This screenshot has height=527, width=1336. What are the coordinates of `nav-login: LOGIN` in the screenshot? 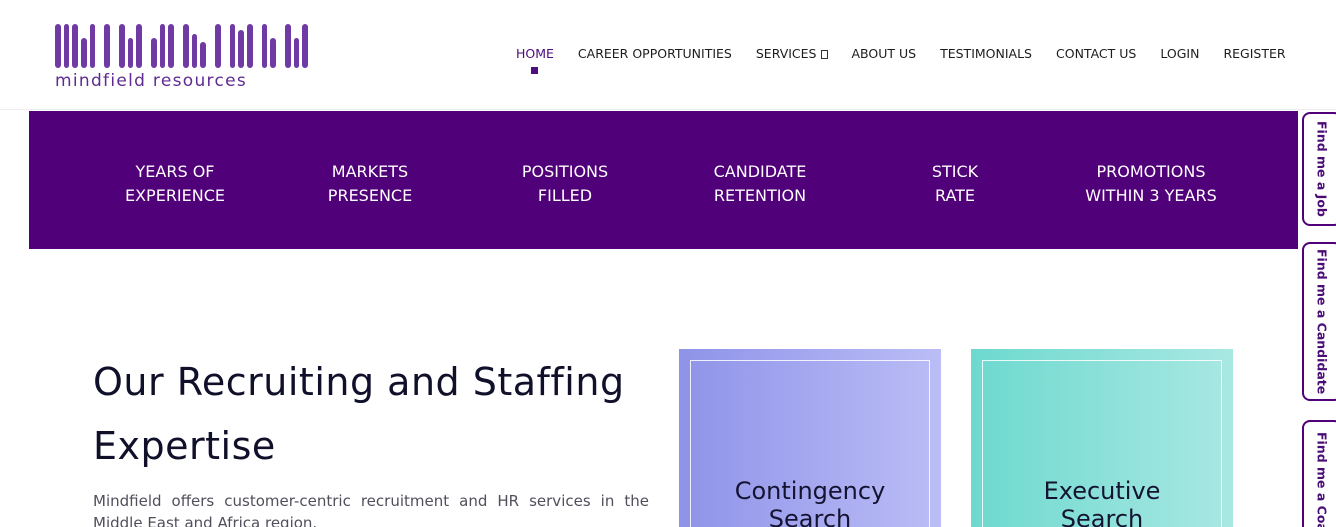 It's located at (1179, 53).